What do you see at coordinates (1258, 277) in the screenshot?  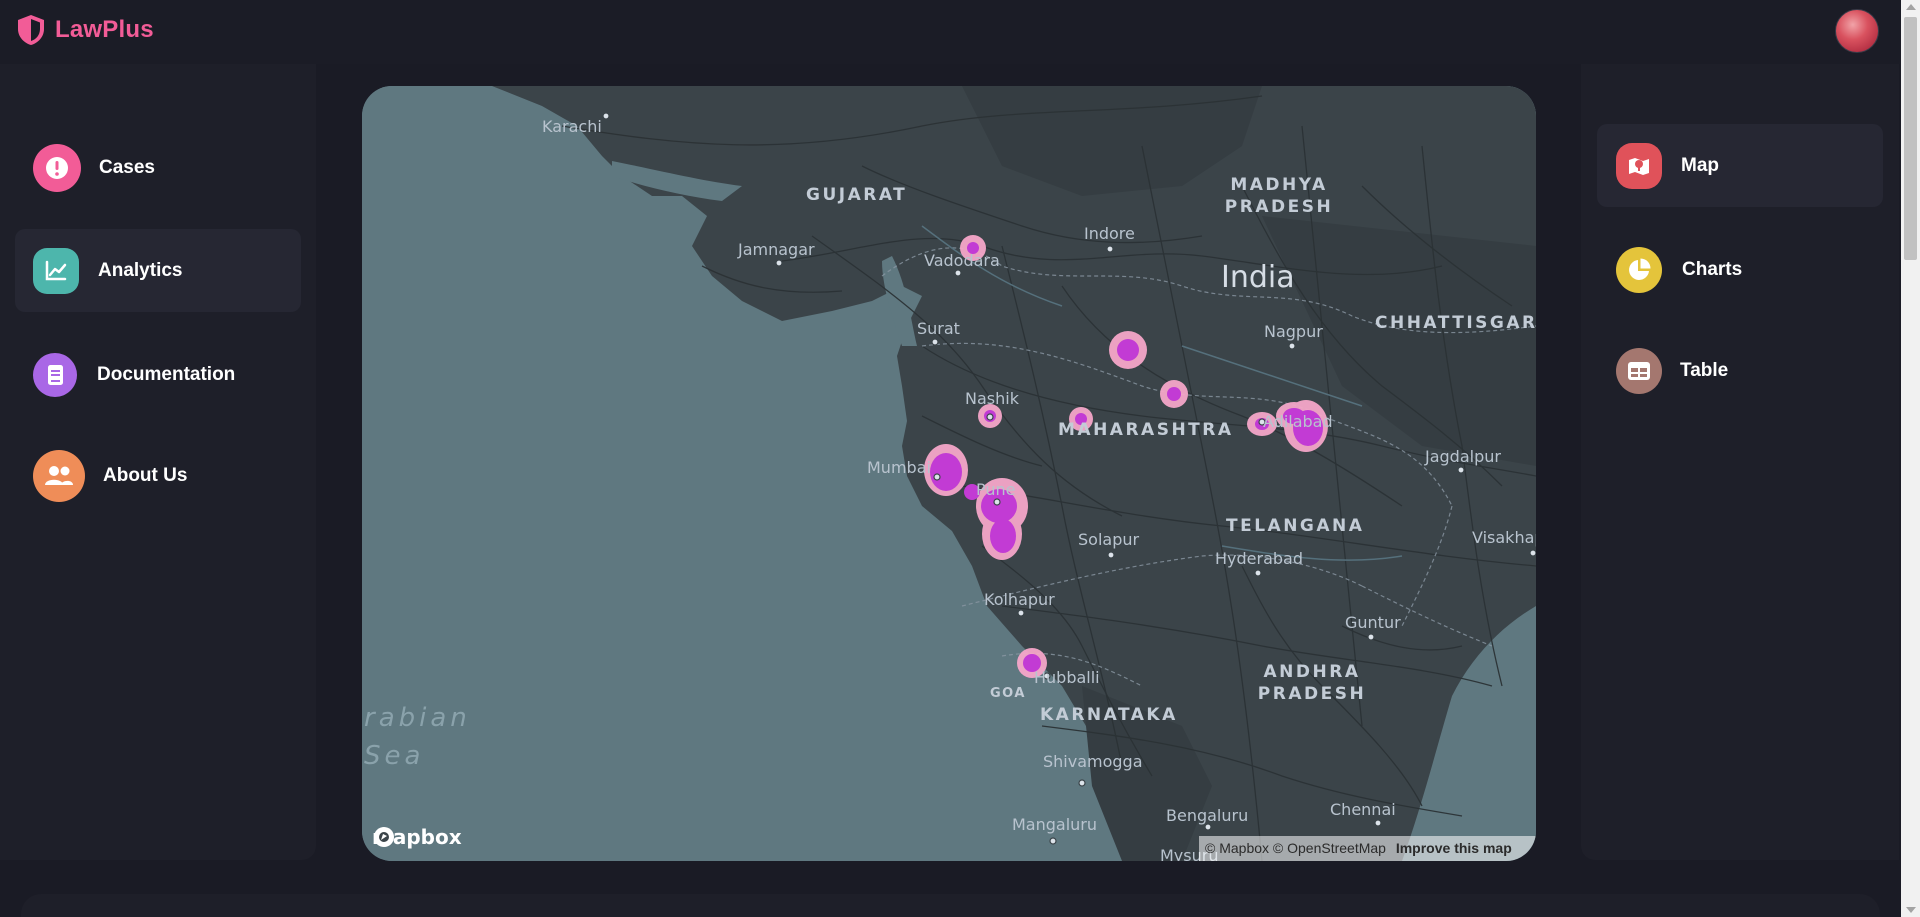 I see `country-label-india: India` at bounding box center [1258, 277].